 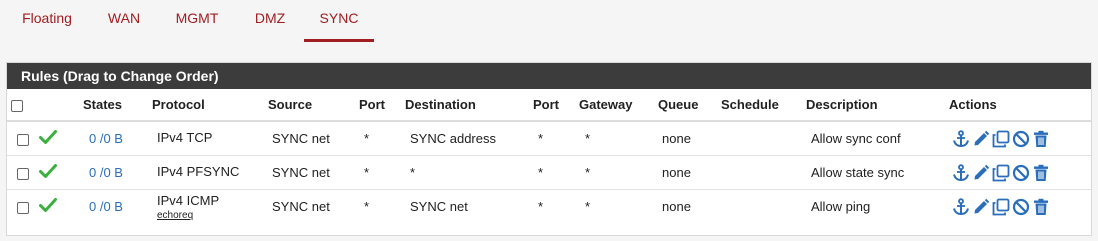 I want to click on col-destination: Destination, so click(x=469, y=105).